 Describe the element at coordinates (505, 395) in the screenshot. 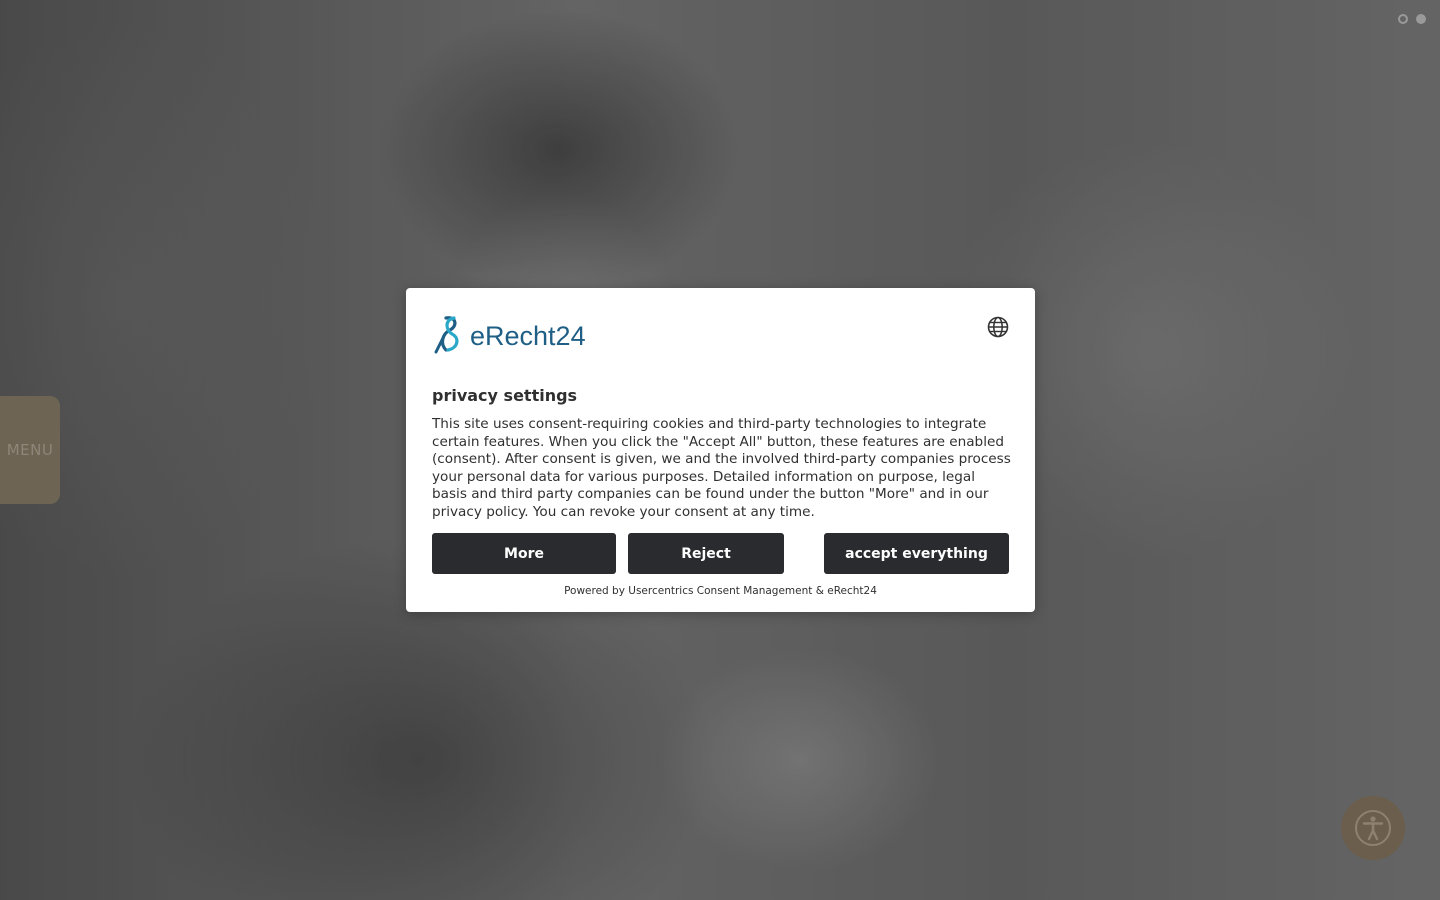

I see `dialog-title: privacy settings` at that location.